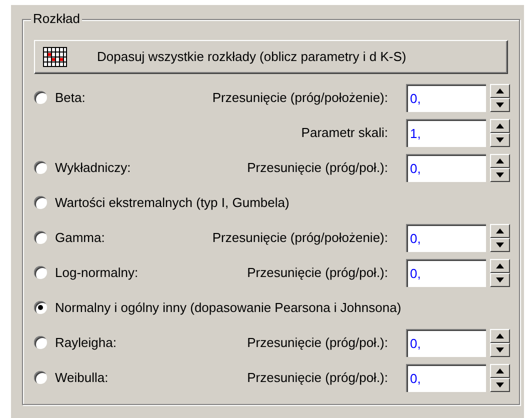 This screenshot has width=530, height=418. Describe the element at coordinates (82, 168) in the screenshot. I see `radio-option: Wykładniczy:` at that location.